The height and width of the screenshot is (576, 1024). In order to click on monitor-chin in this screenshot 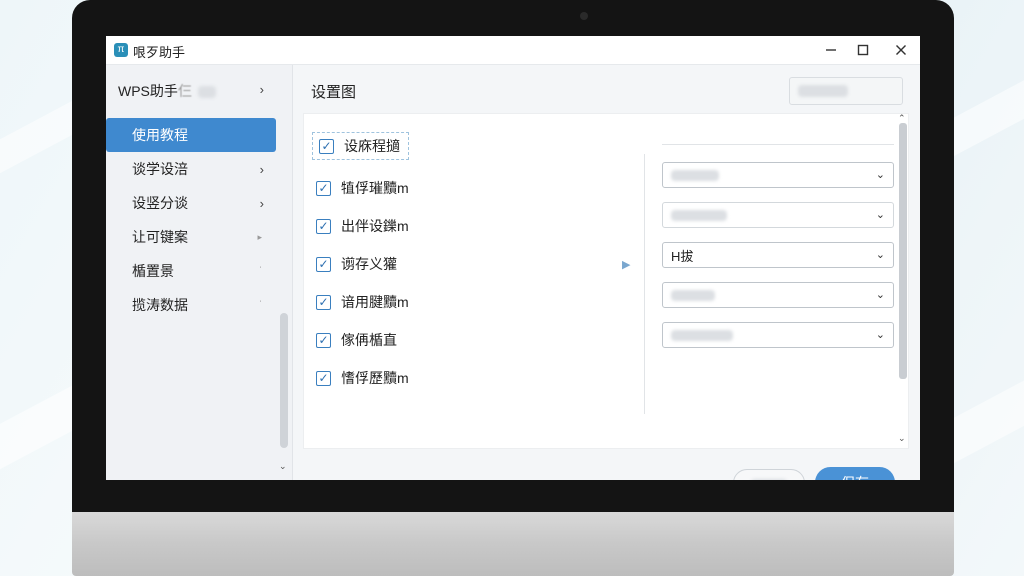, I will do `click(513, 544)`.